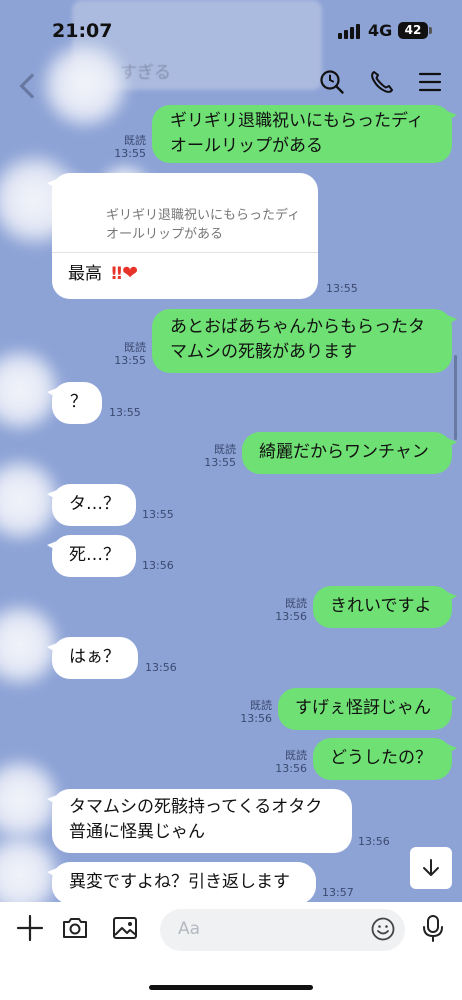  What do you see at coordinates (74, 403) in the screenshot?
I see `received-message: ？` at bounding box center [74, 403].